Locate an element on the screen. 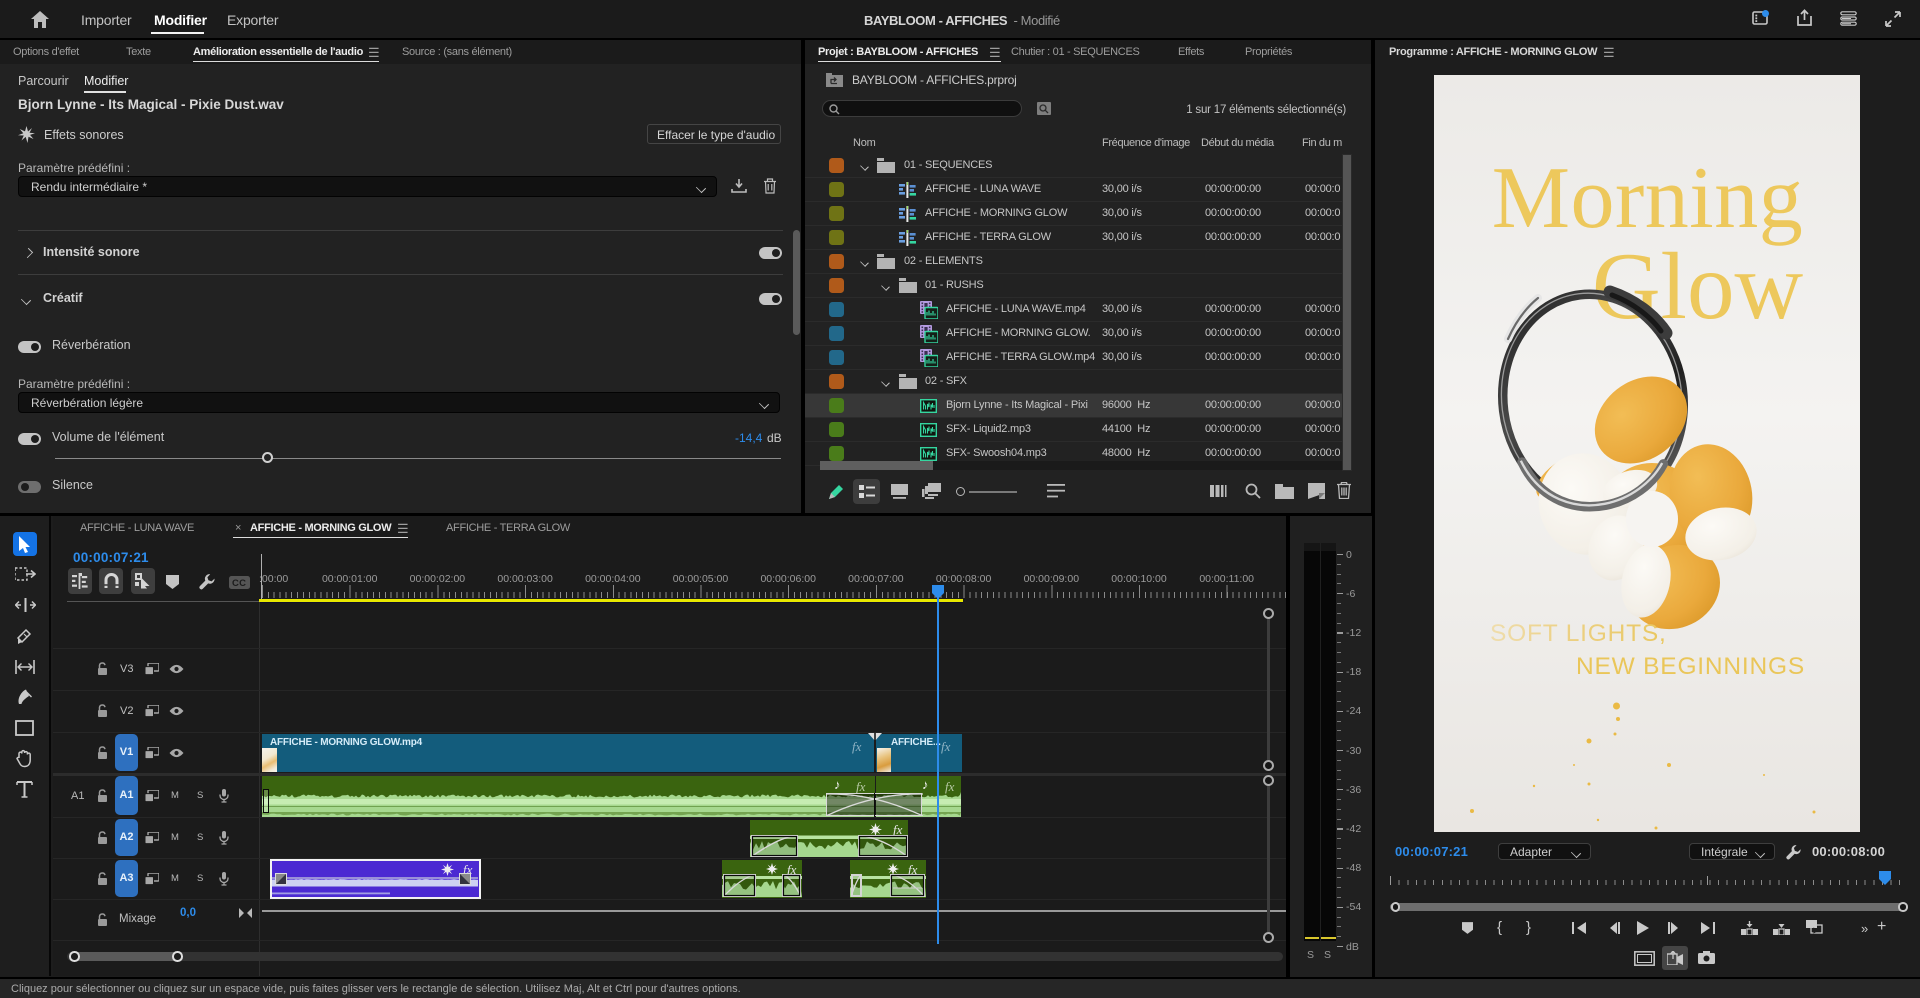  svg-text: Glow is located at coordinates (1697, 286).